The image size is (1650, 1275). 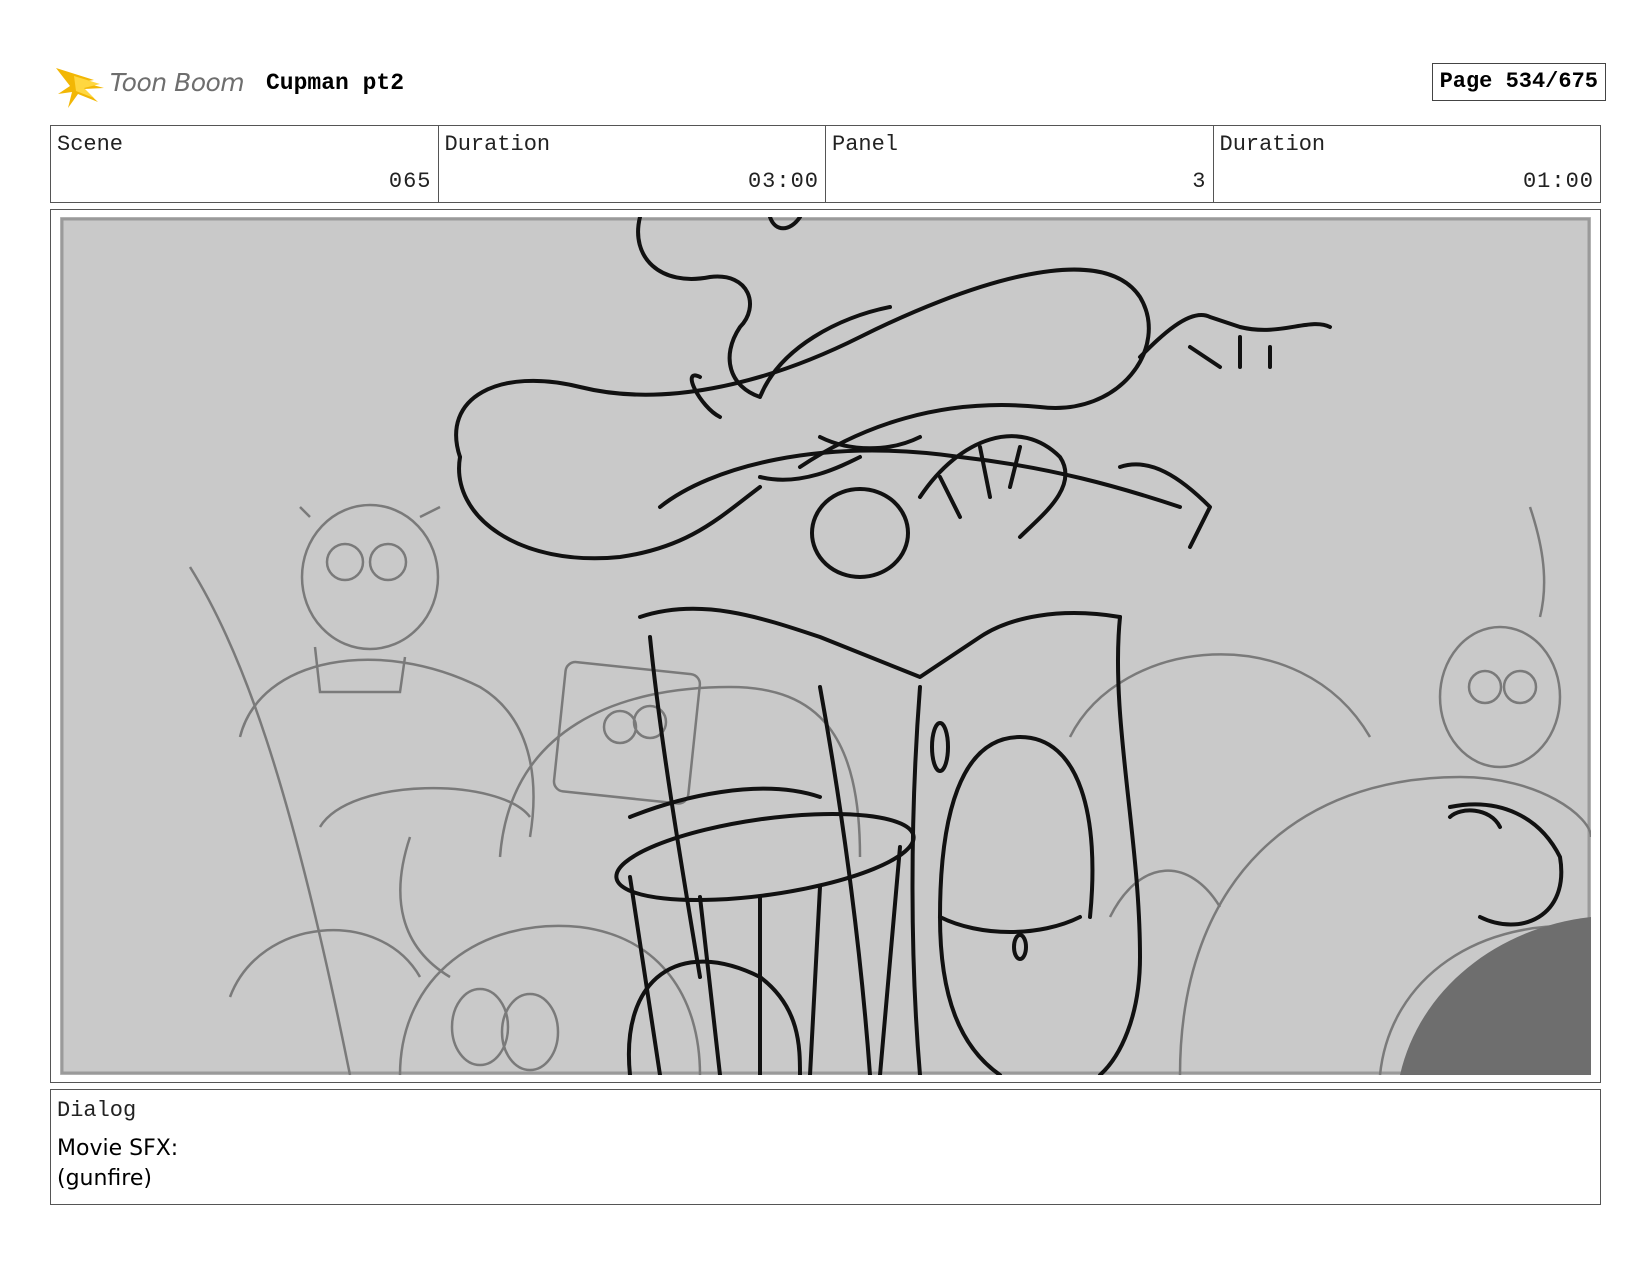 I want to click on logo-text: Toon Boom, so click(x=177, y=82).